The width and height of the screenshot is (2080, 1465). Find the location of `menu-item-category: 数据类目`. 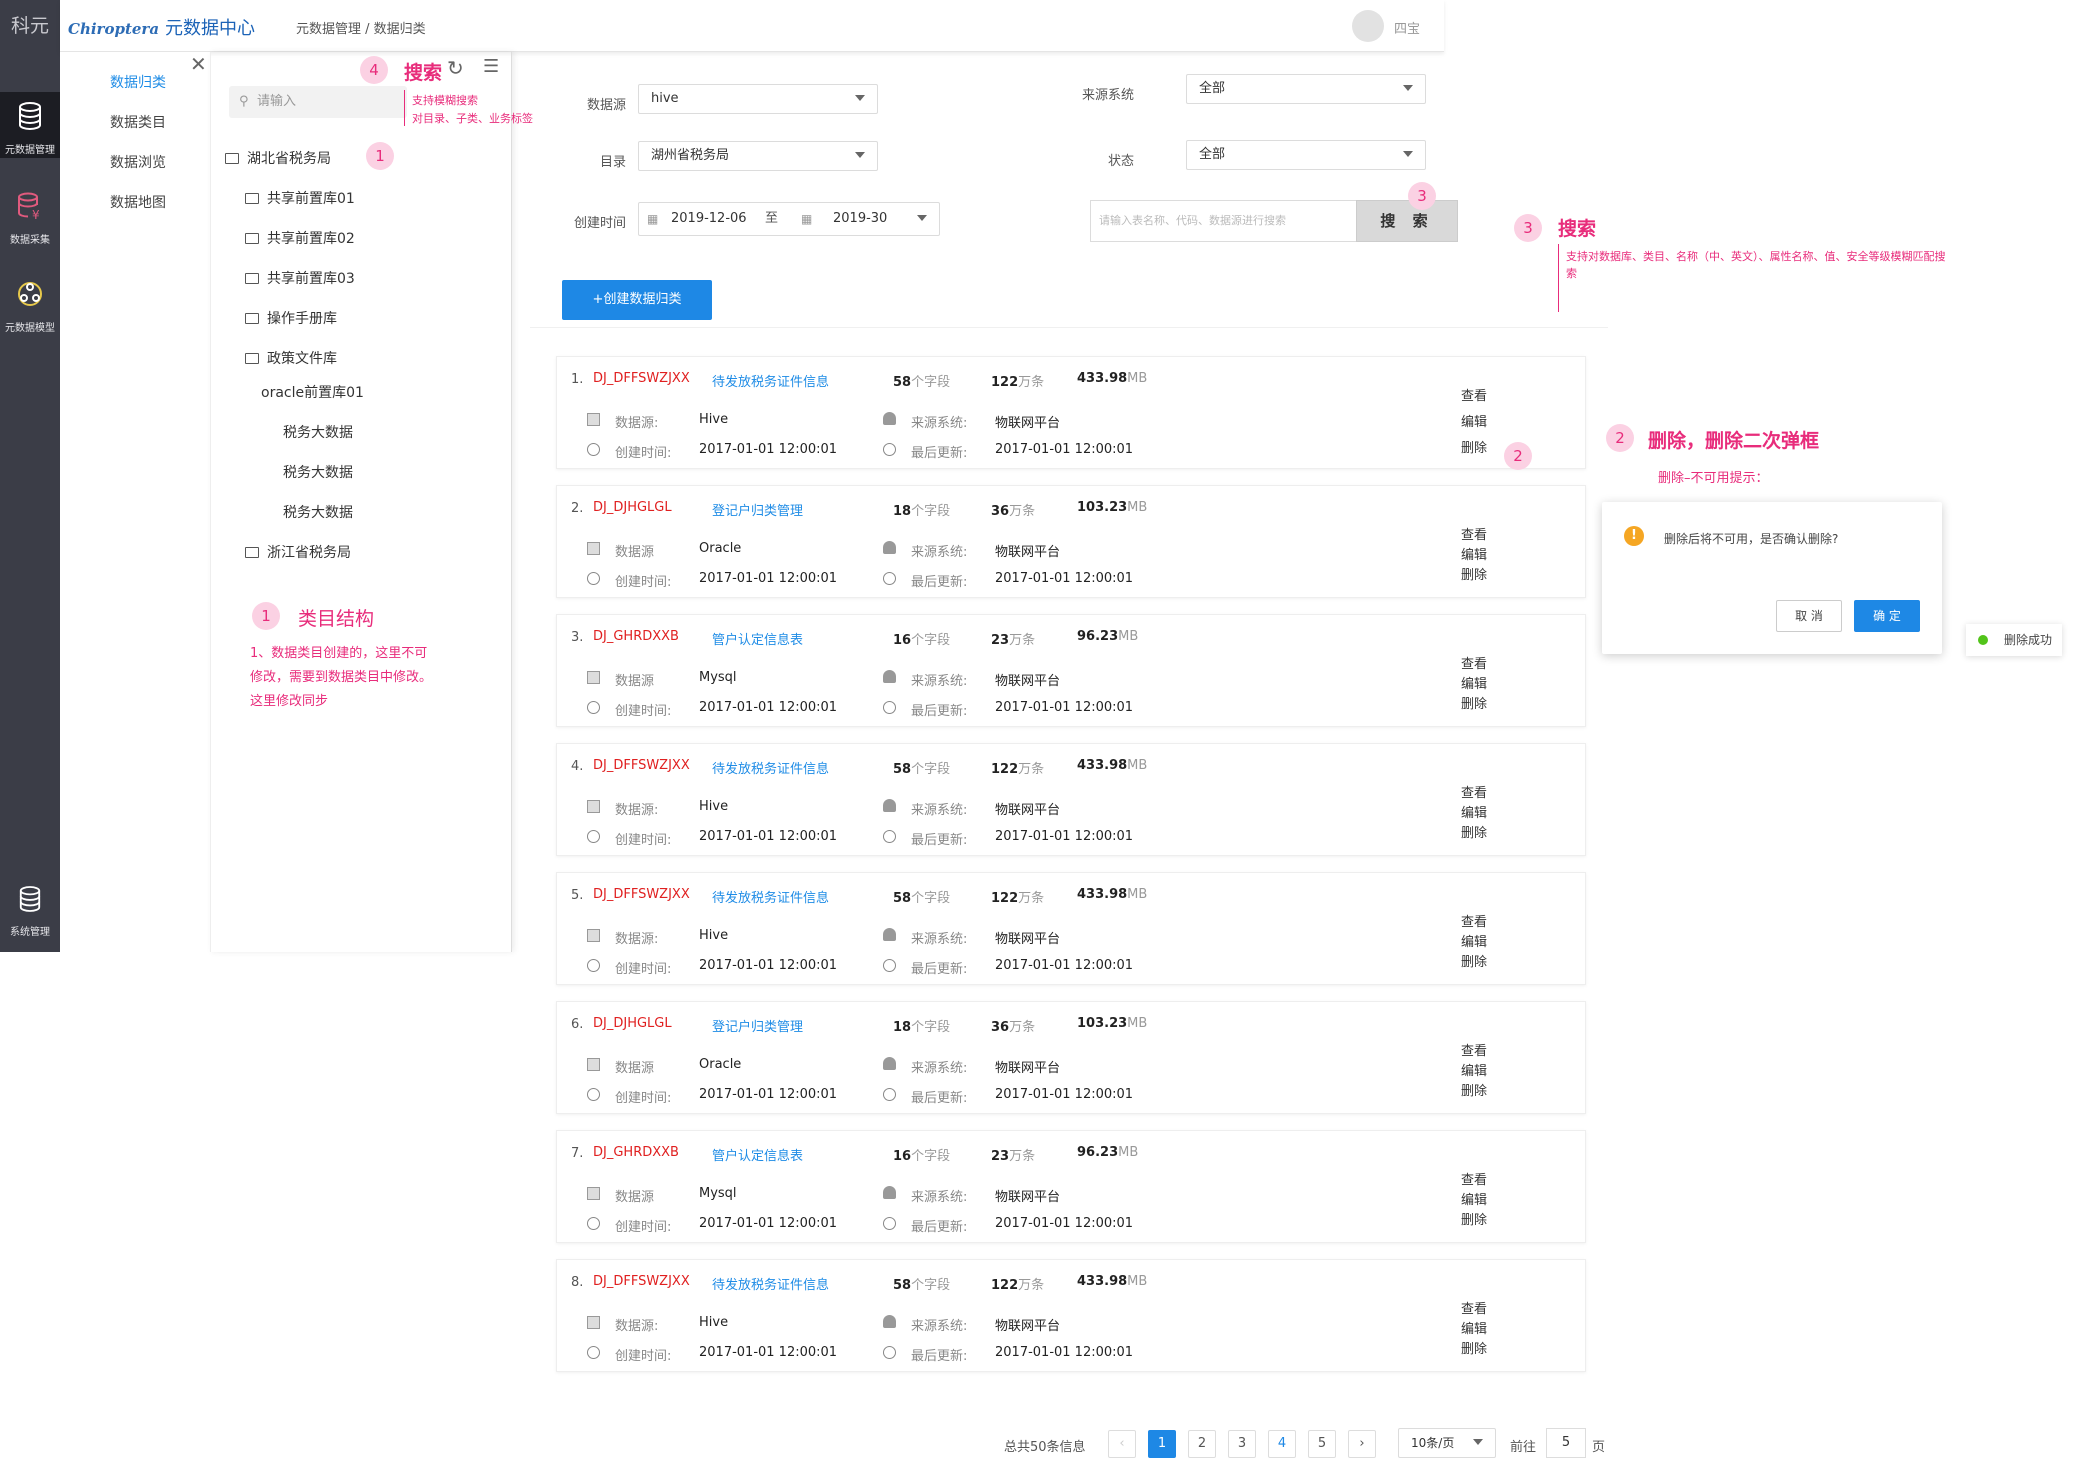

menu-item-category: 数据类目 is located at coordinates (138, 122).